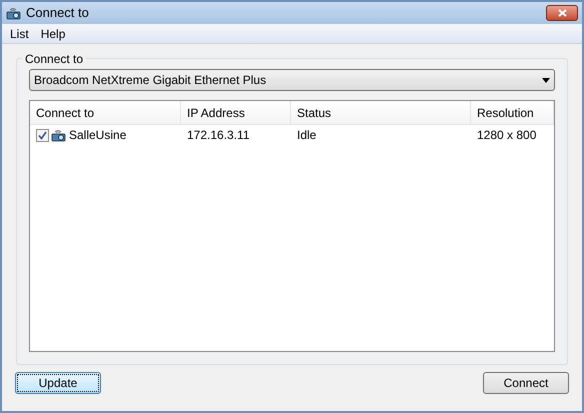 The width and height of the screenshot is (584, 413). Describe the element at coordinates (236, 112) in the screenshot. I see `column-header: IP Address` at that location.